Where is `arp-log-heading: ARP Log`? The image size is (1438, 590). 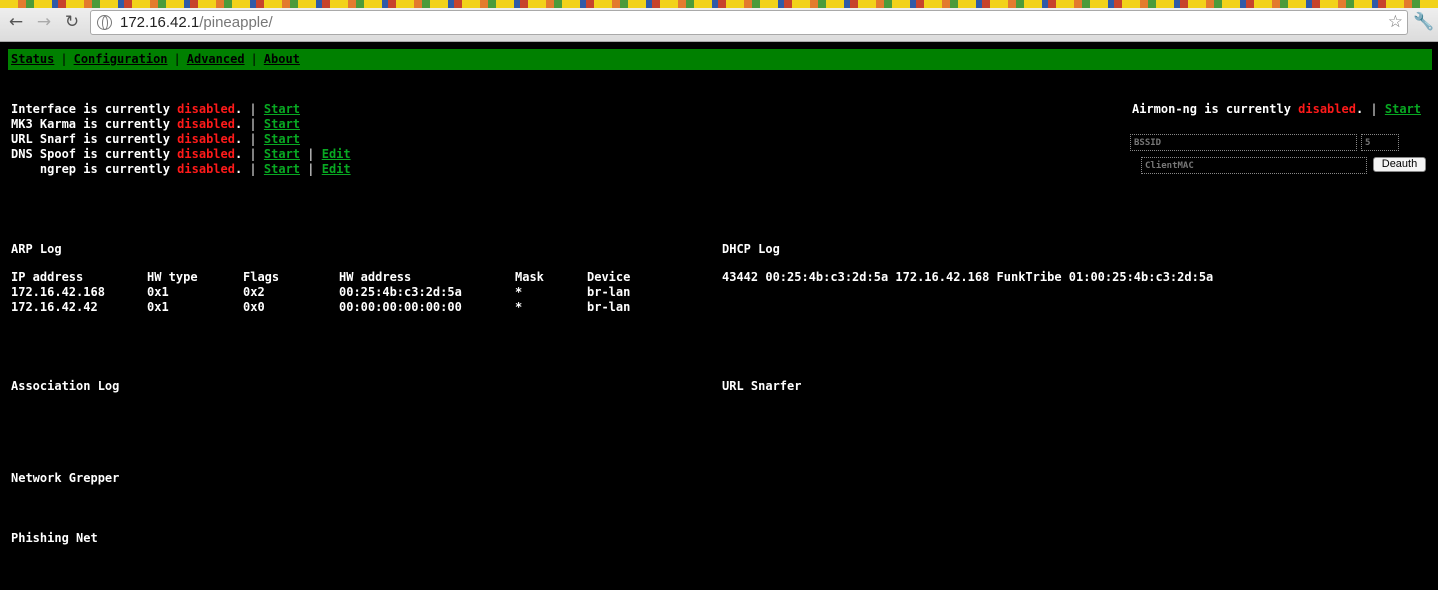 arp-log-heading: ARP Log is located at coordinates (36, 249).